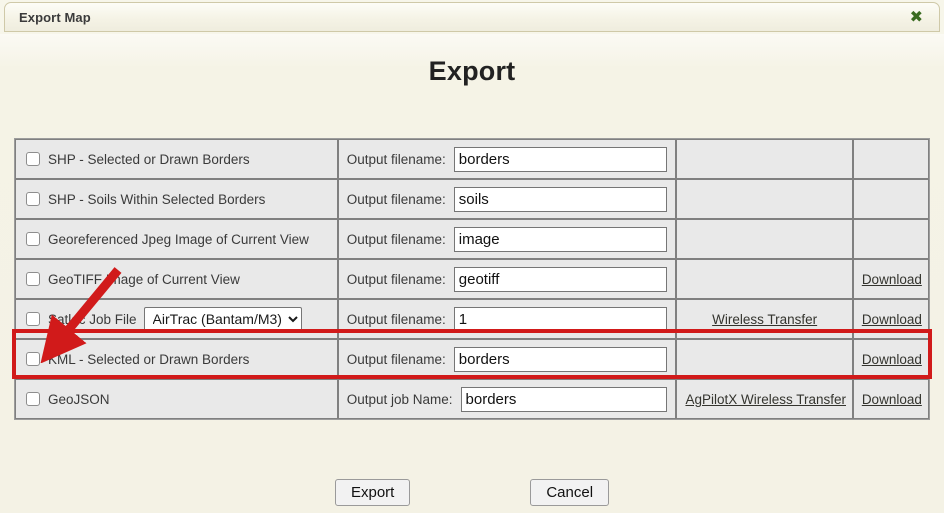 The width and height of the screenshot is (944, 513). What do you see at coordinates (157, 199) in the screenshot?
I see `export-type-label: SHP - Soils Within Selected Borders` at bounding box center [157, 199].